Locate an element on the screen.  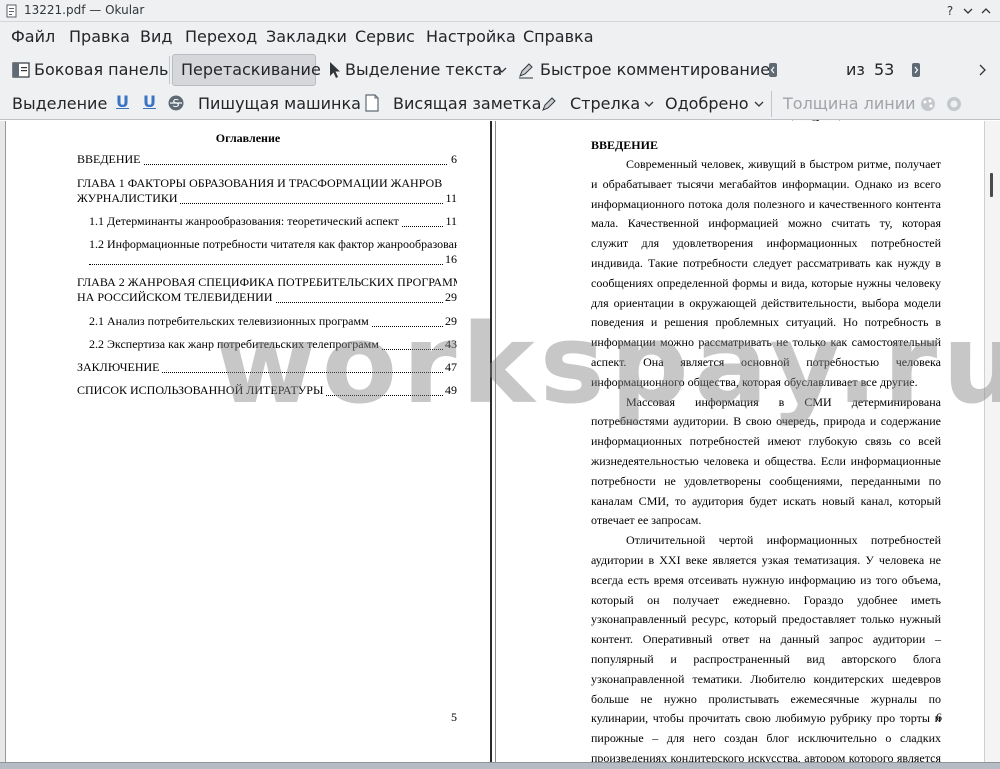
toc-entry: 16 is located at coordinates (273, 260).